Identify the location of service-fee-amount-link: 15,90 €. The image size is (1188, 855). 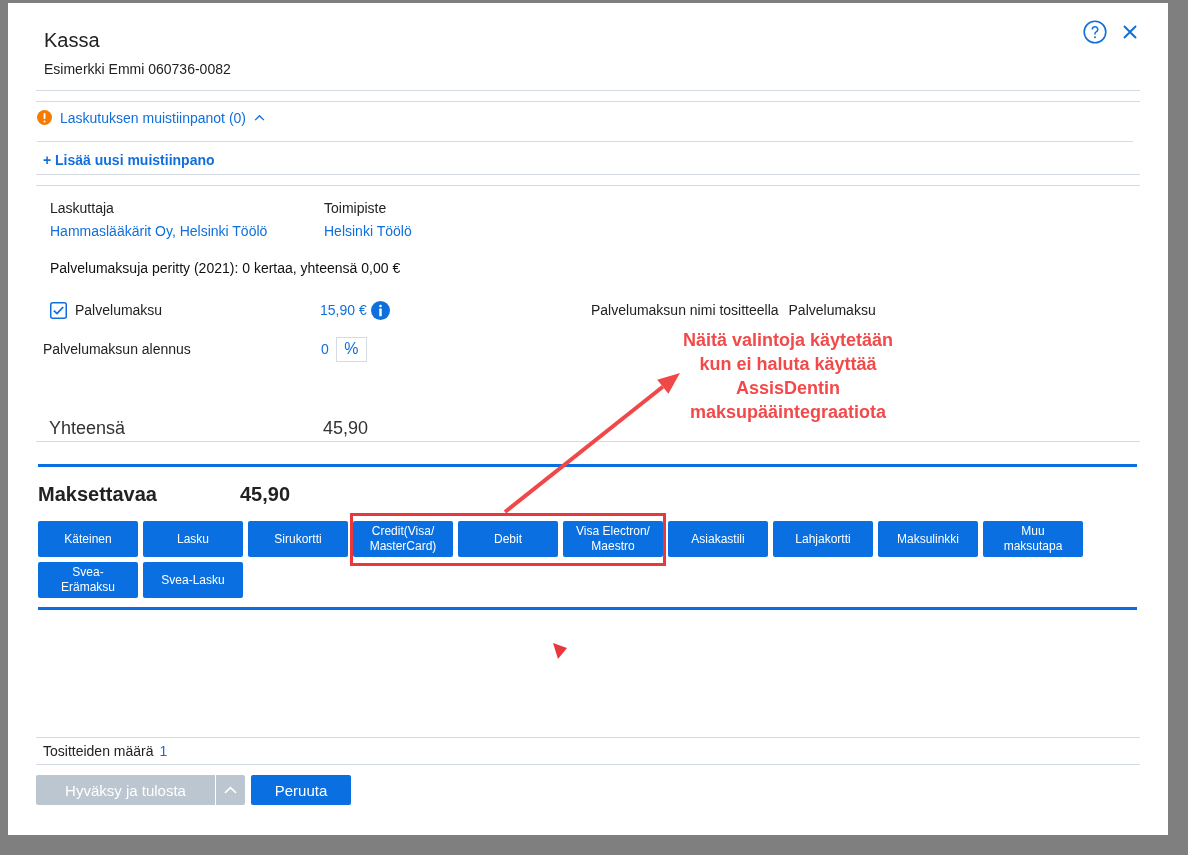
(343, 310).